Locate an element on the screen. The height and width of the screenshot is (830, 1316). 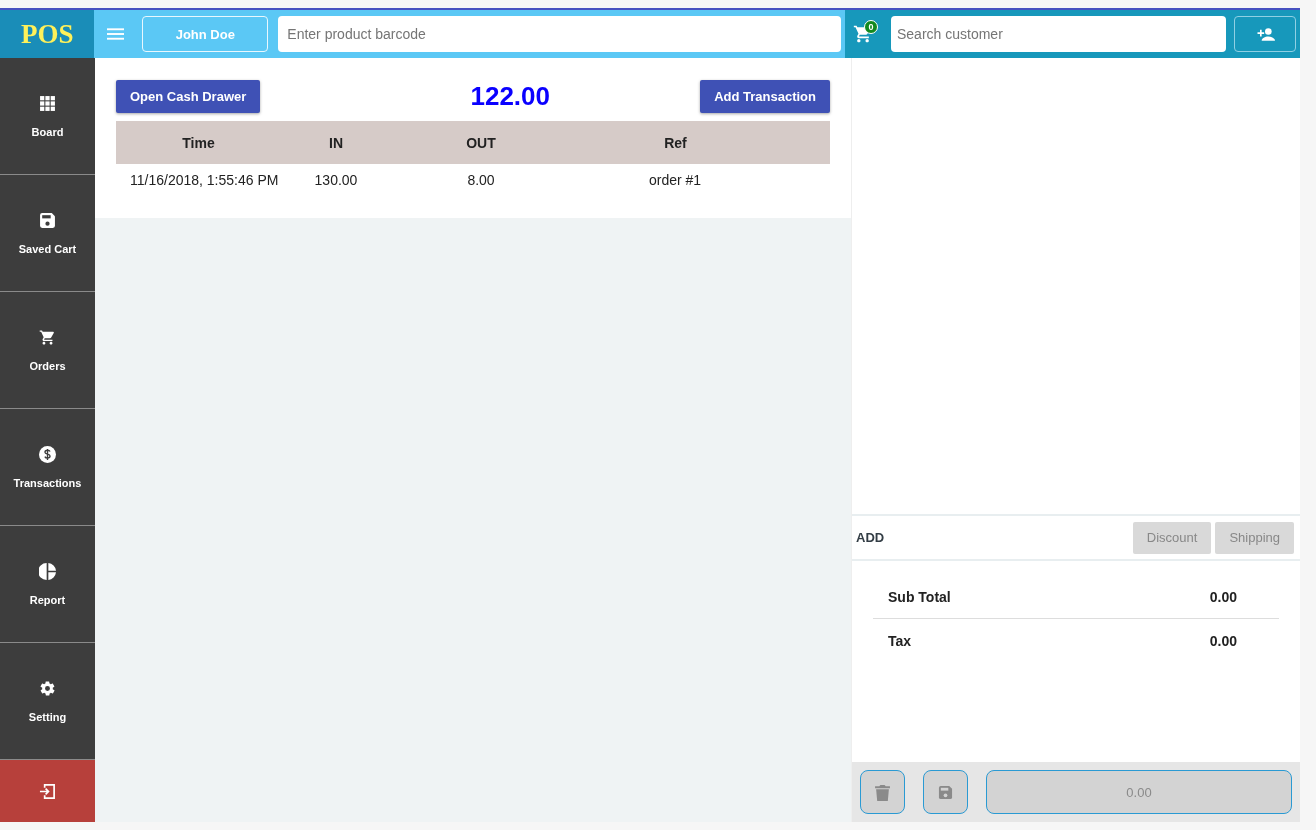
save-cart-button is located at coordinates (945, 792).